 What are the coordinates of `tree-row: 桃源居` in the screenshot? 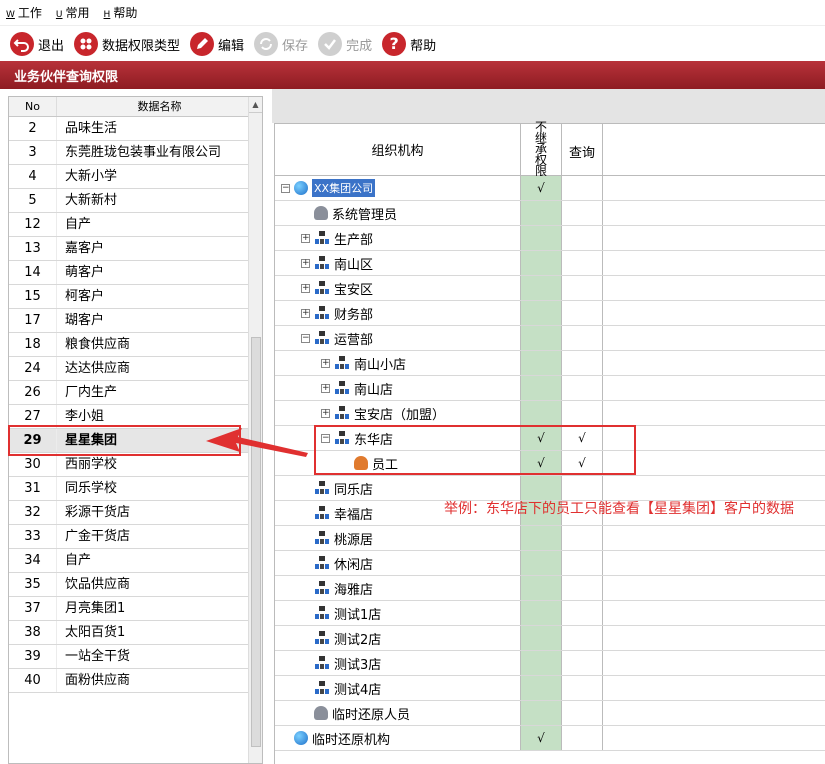 It's located at (550, 538).